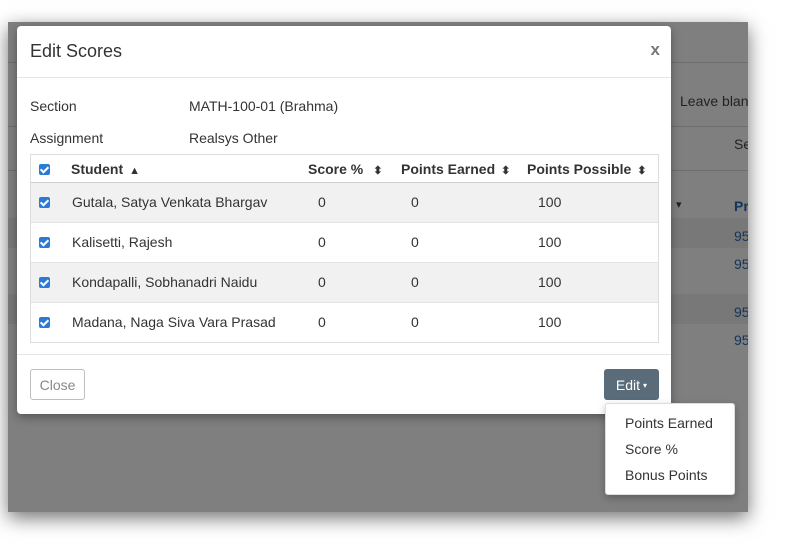 The image size is (800, 550). Describe the element at coordinates (174, 322) in the screenshot. I see `student-name: Madana, Naga Siva Vara Prasad` at that location.